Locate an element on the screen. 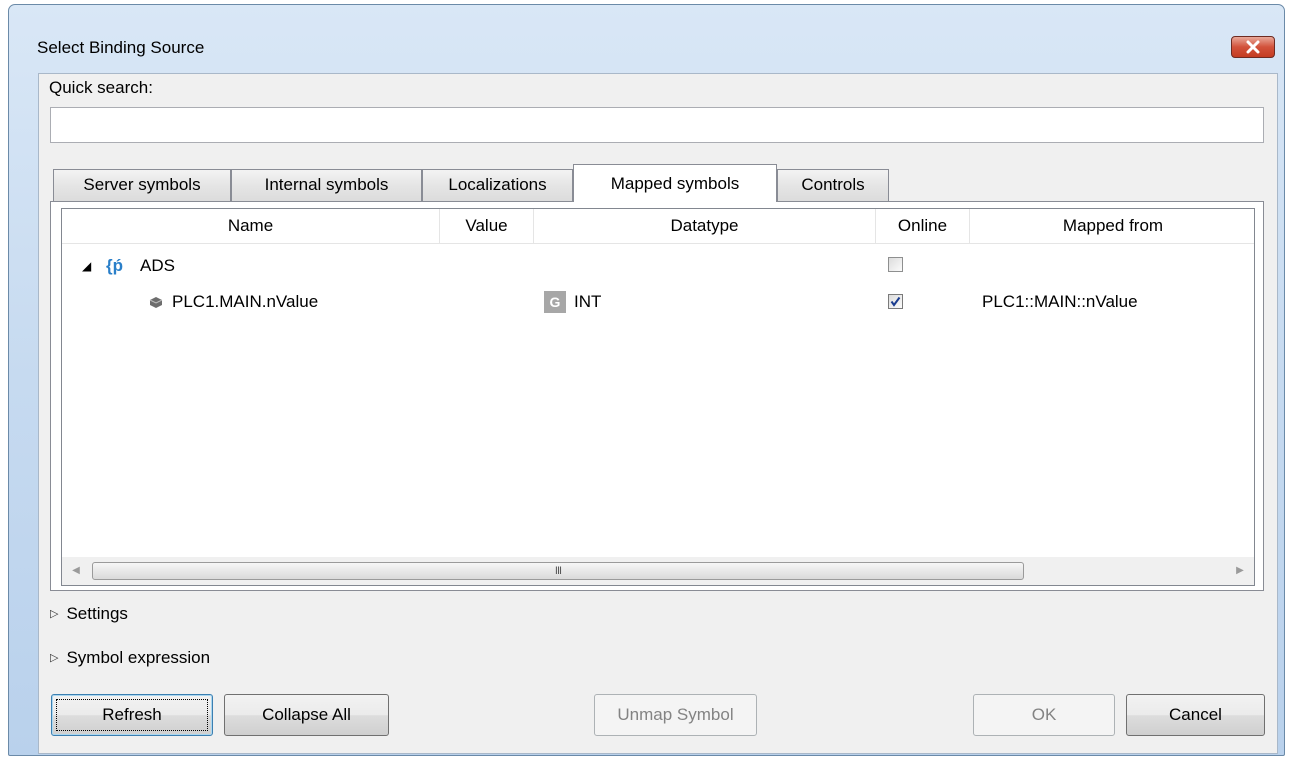 The width and height of the screenshot is (1289, 760). tab-controls: Controls is located at coordinates (833, 185).